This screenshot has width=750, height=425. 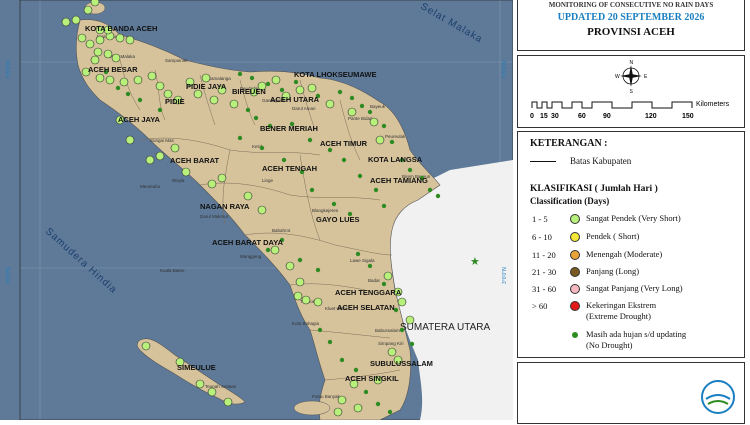 What do you see at coordinates (366, 307) in the screenshot?
I see `region-label: ACEH SELATAN` at bounding box center [366, 307].